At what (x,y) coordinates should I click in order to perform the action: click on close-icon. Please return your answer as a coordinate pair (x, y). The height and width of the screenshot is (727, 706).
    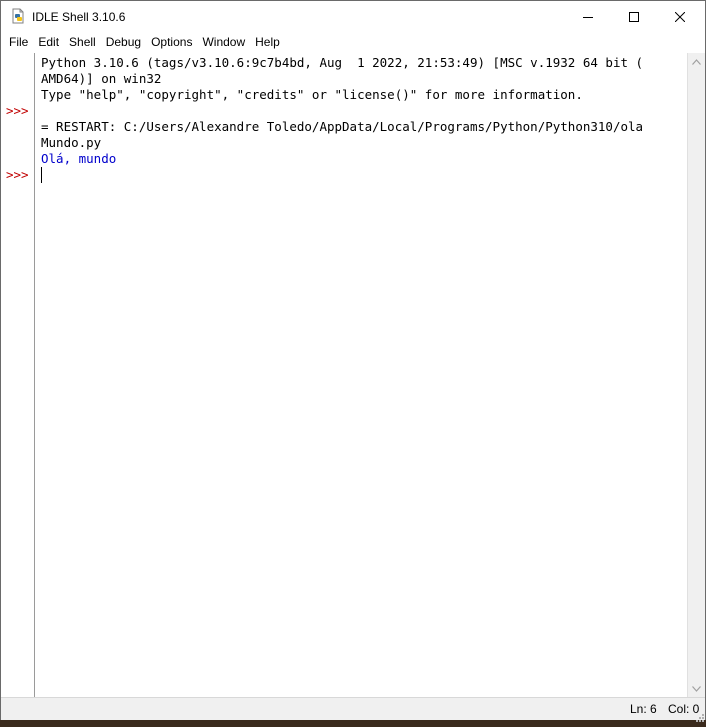
    Looking at the image, I should click on (680, 16).